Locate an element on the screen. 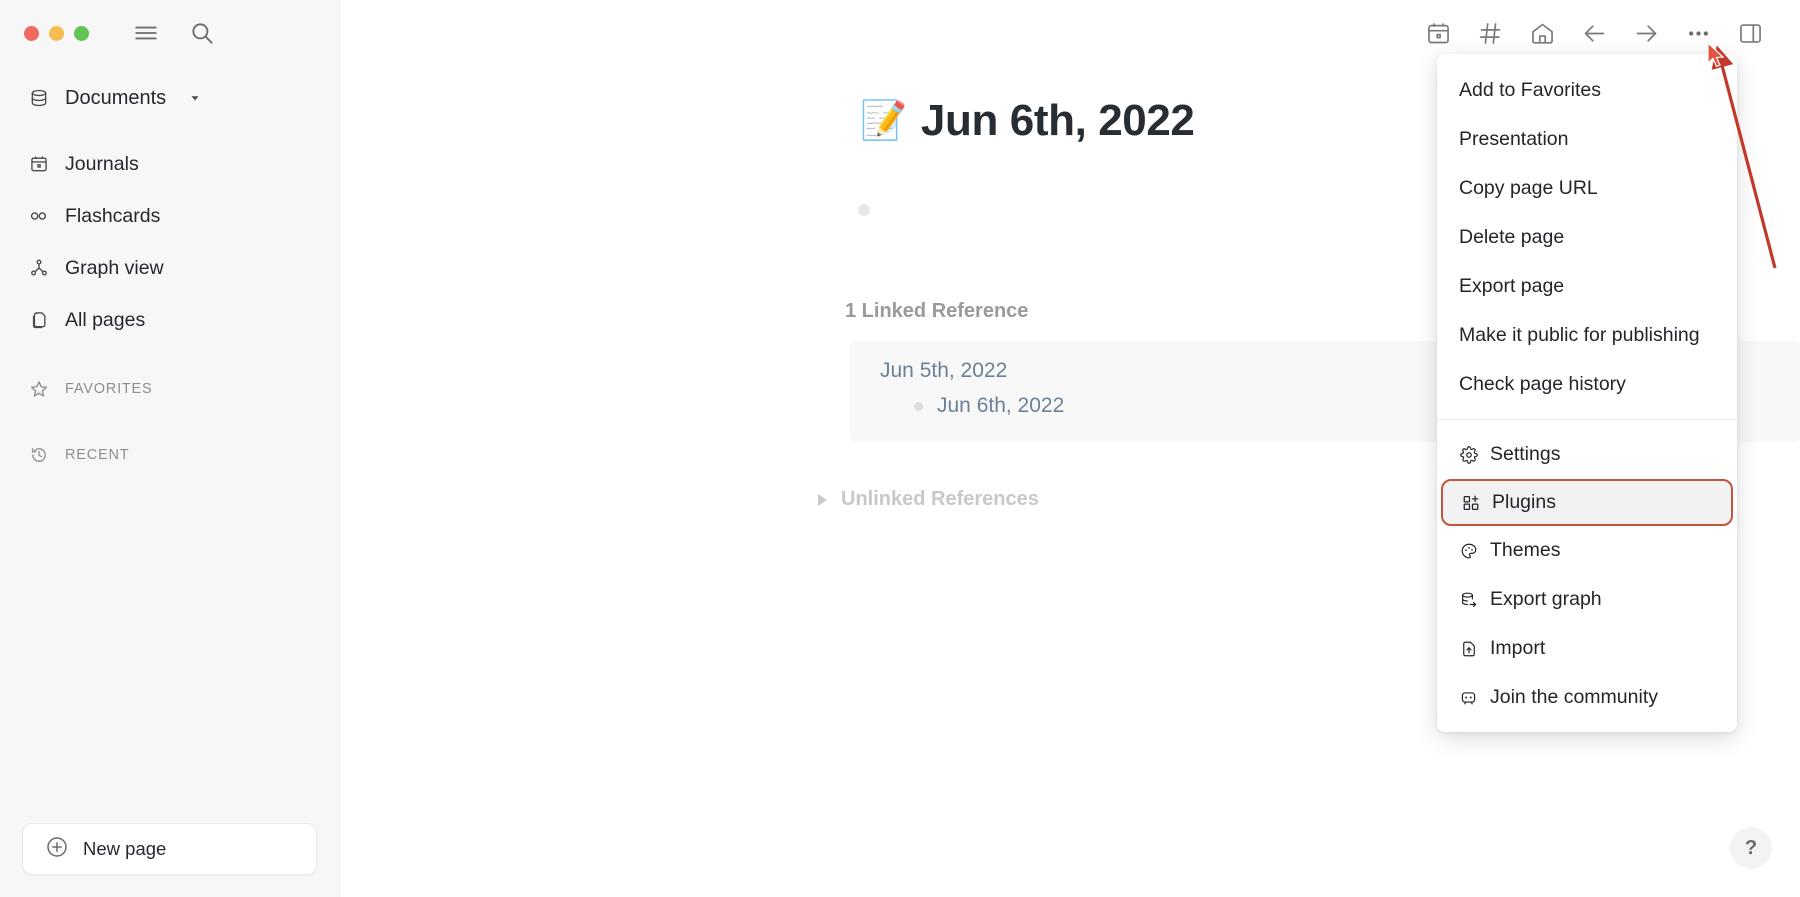 The image size is (1800, 897). search-icon is located at coordinates (202, 33).